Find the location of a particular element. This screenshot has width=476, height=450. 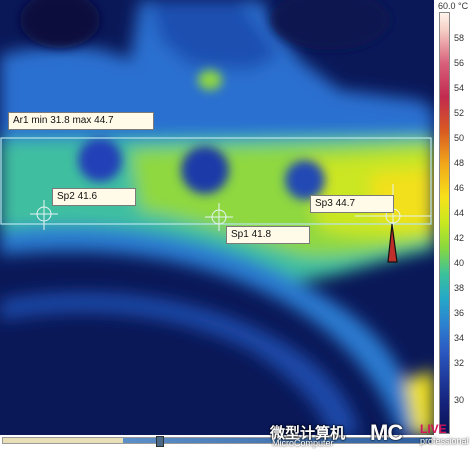

scale-tick: 54 is located at coordinates (459, 88).